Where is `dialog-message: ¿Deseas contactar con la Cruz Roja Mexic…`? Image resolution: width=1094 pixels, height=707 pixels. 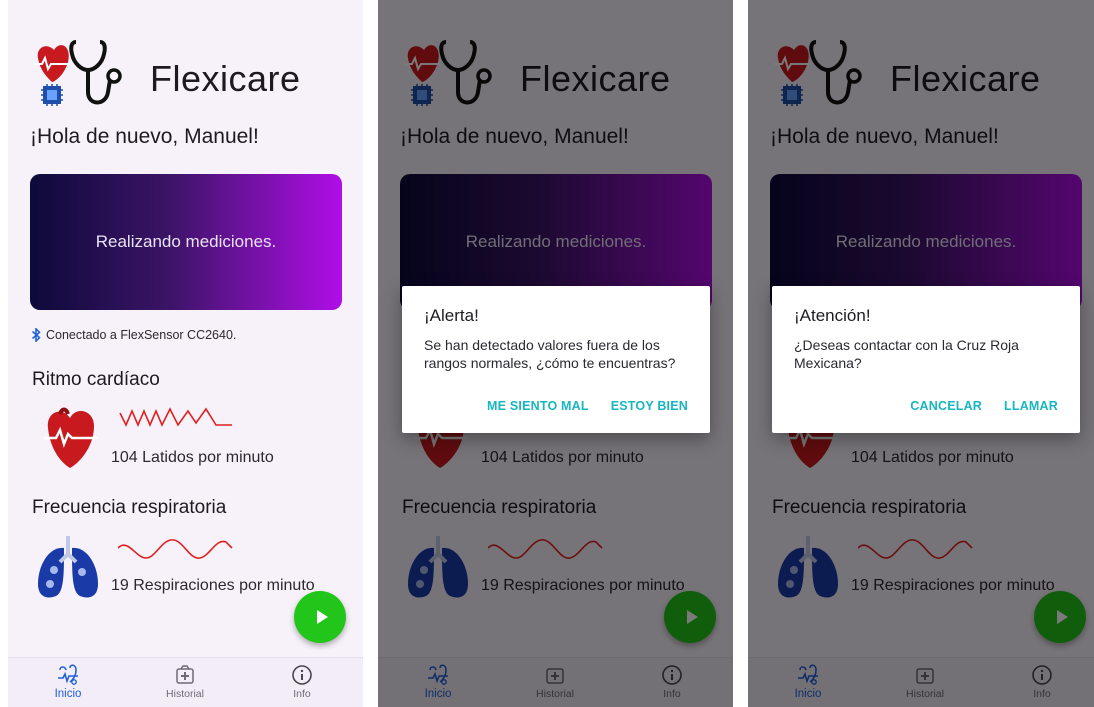 dialog-message: ¿Deseas contactar con la Cruz Roja Mexic… is located at coordinates (906, 354).